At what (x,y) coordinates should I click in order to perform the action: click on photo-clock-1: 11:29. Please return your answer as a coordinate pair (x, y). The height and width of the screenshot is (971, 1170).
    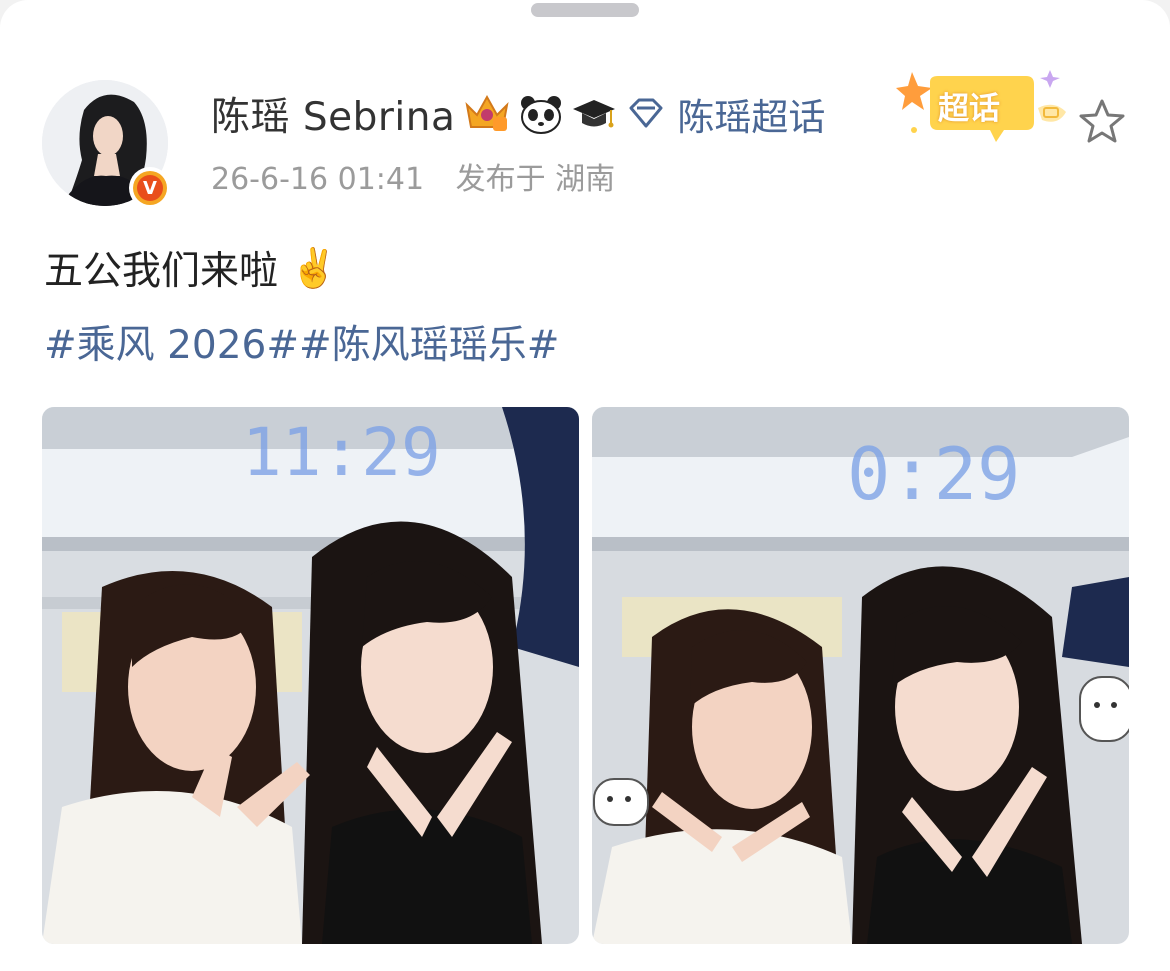
    Looking at the image, I should click on (341, 452).